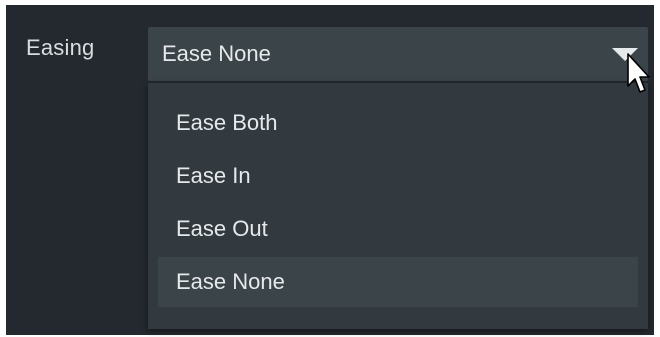 The image size is (660, 337). Describe the element at coordinates (398, 229) in the screenshot. I see `option-ease-out: Ease Out` at that location.